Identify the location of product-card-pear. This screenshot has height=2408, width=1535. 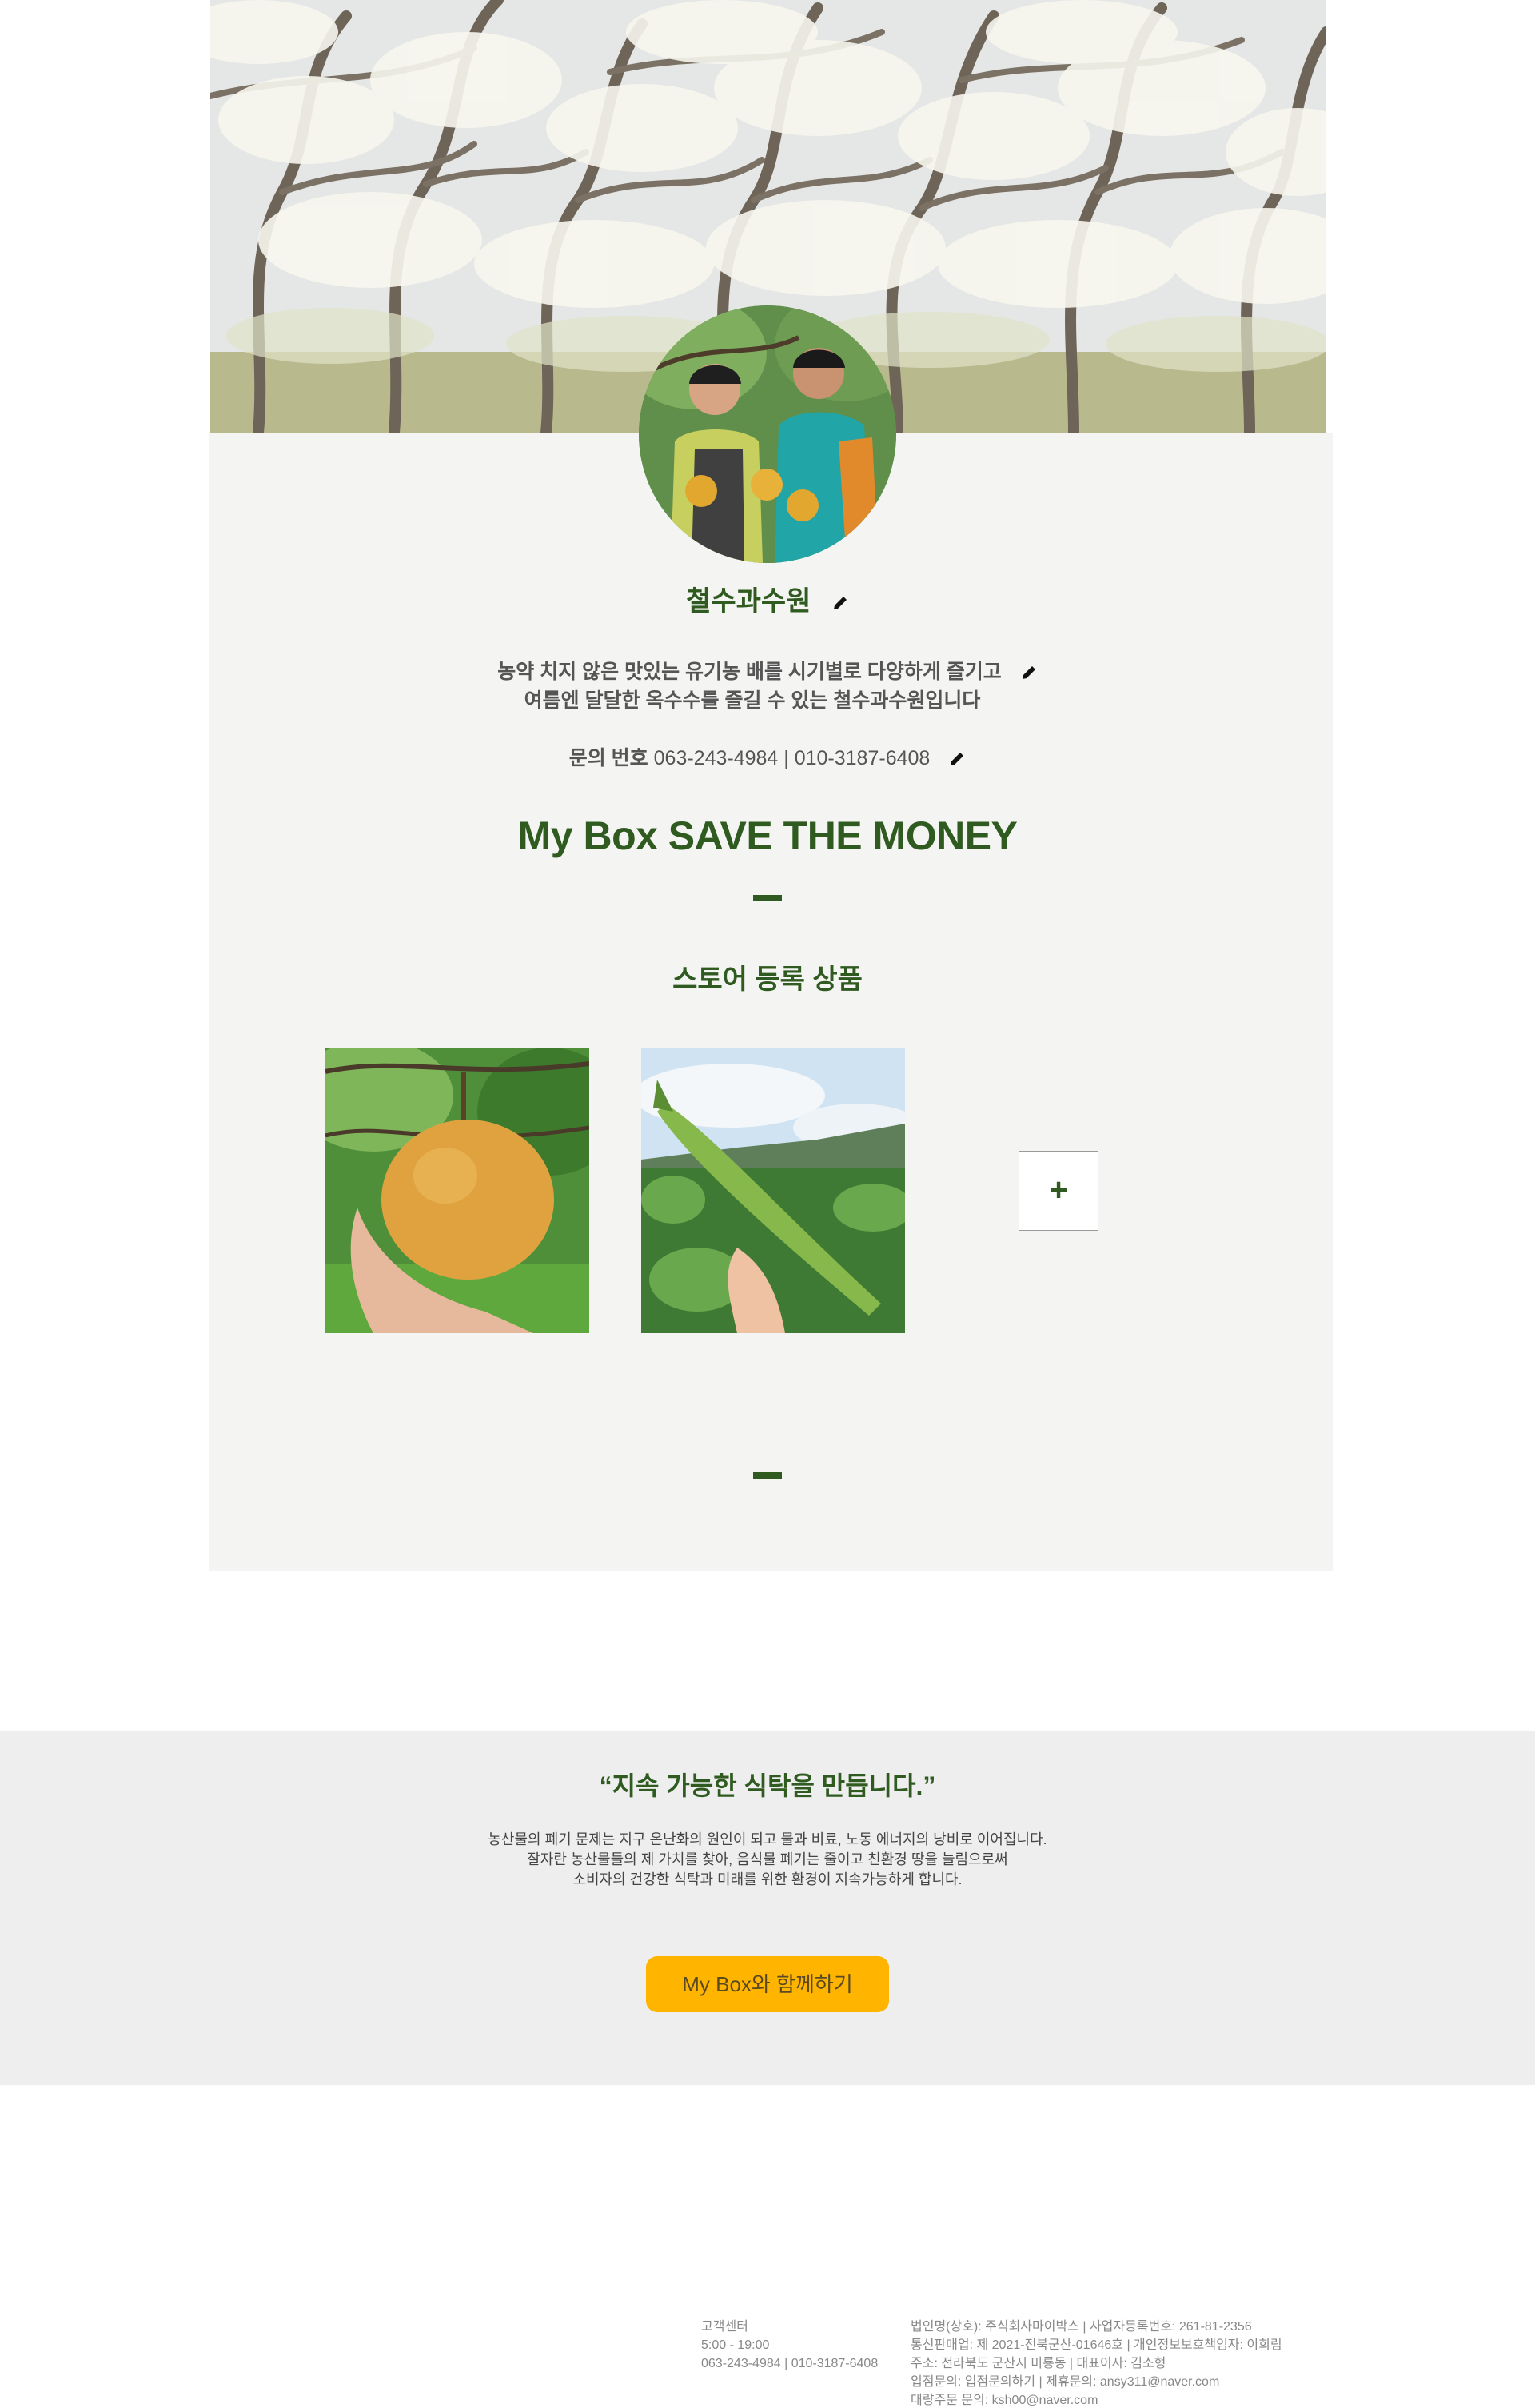
(457, 1190).